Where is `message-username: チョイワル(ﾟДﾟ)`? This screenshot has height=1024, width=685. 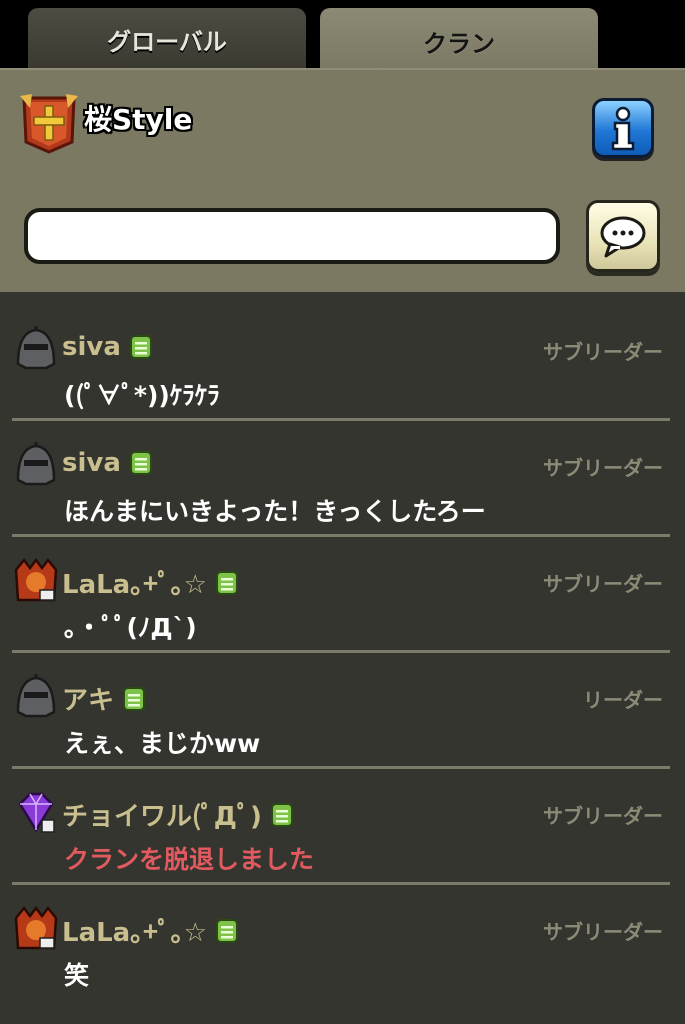
message-username: チョイワル(ﾟДﾟ) is located at coordinates (178, 814).